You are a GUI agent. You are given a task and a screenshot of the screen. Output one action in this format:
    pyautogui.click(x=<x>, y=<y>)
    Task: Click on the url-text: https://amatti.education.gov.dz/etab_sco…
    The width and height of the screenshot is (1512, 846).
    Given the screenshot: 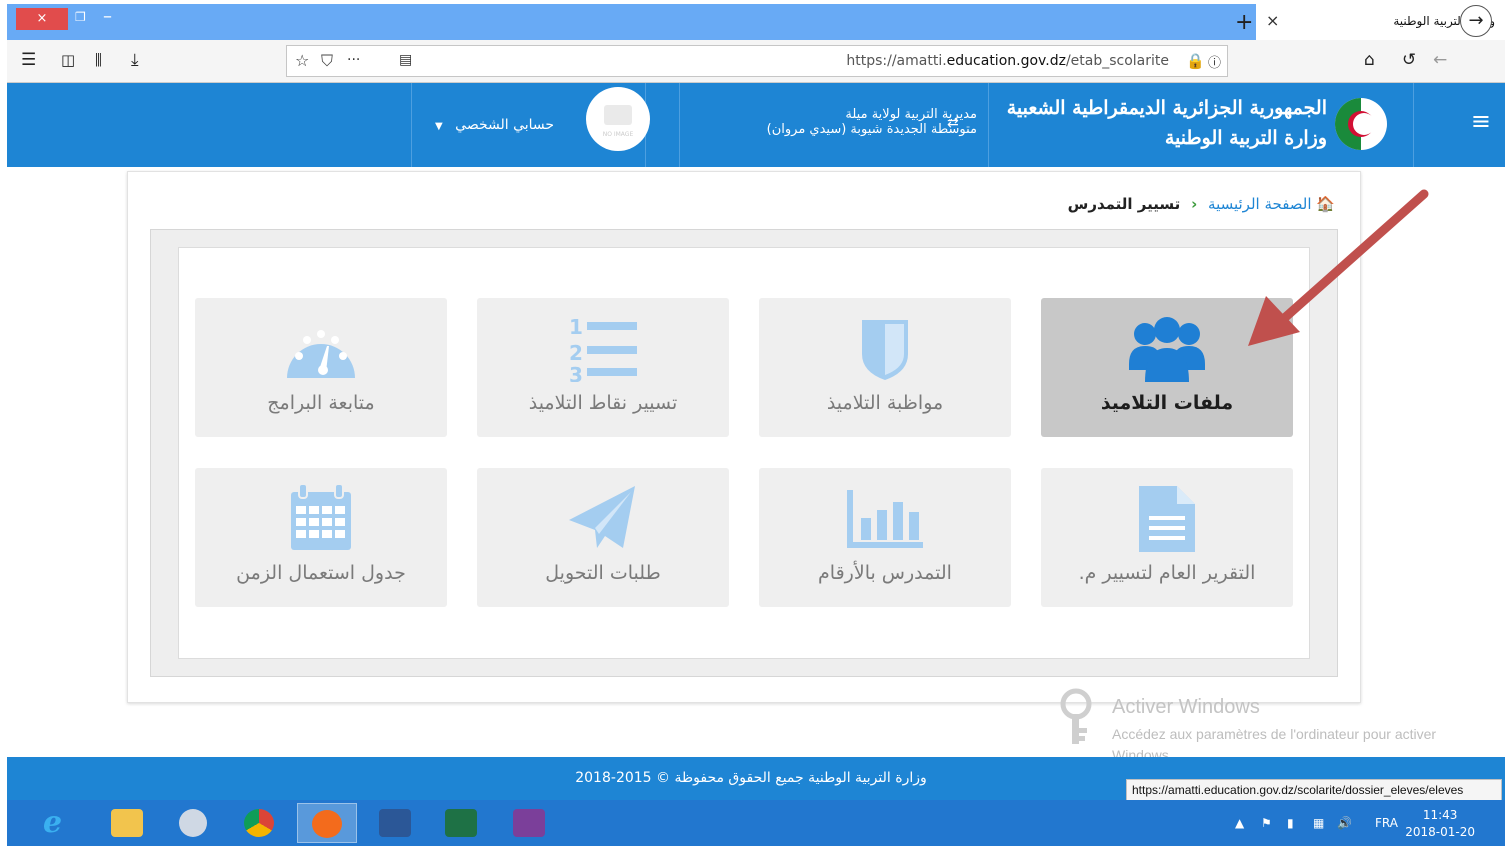 What is the action you would take?
    pyautogui.click(x=1007, y=61)
    